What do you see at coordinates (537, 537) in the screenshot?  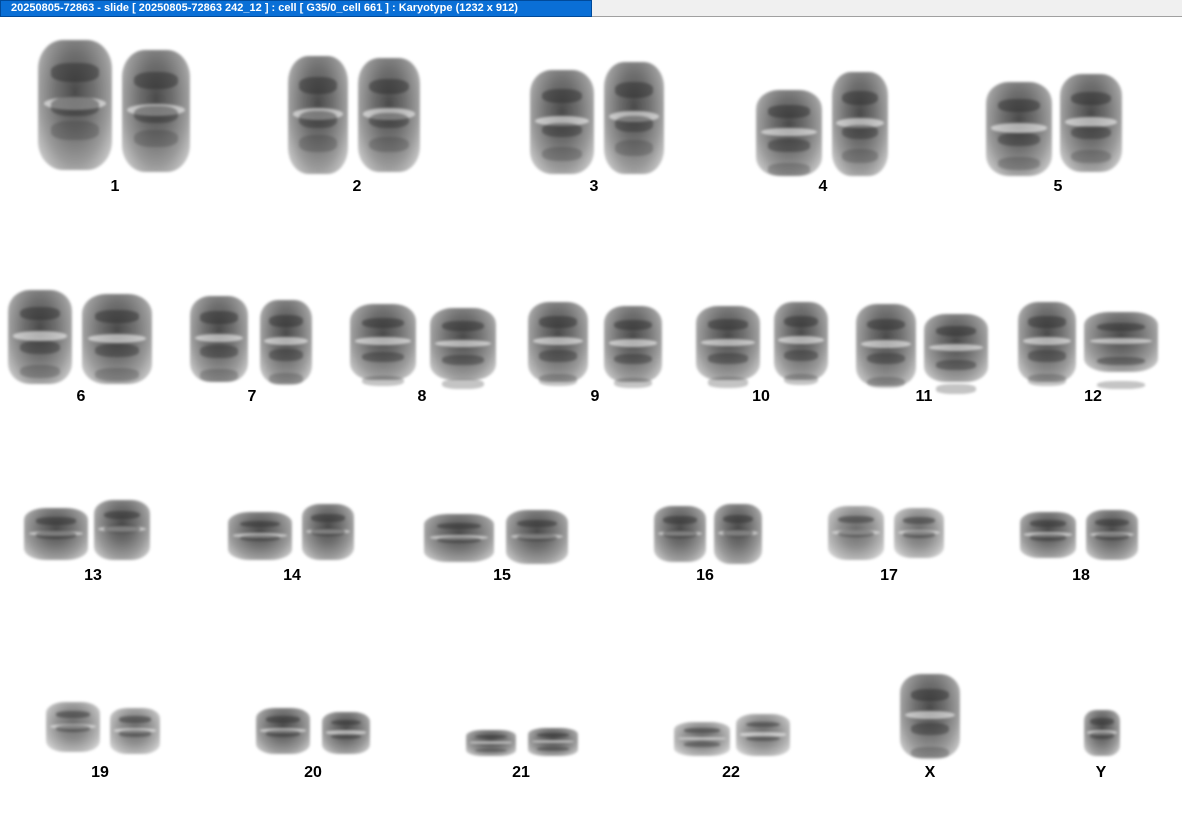 I see `chromosome-15-b` at bounding box center [537, 537].